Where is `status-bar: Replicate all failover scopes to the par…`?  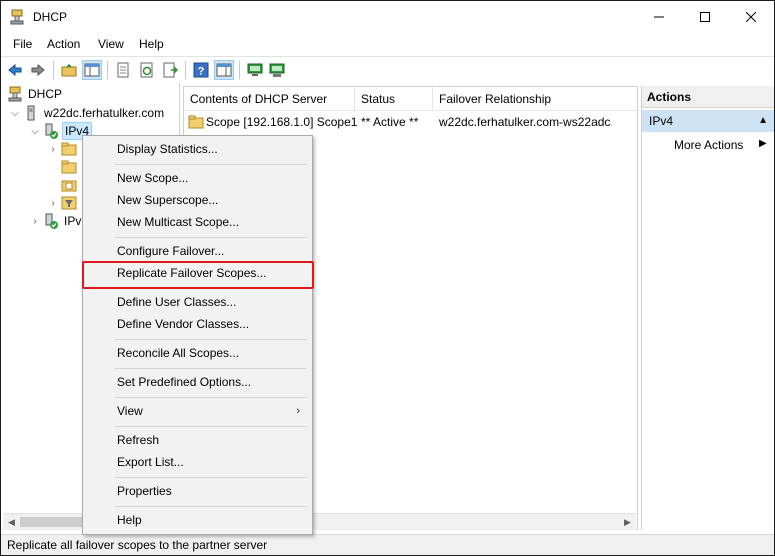
status-bar: Replicate all failover scopes to the par… is located at coordinates (387, 544).